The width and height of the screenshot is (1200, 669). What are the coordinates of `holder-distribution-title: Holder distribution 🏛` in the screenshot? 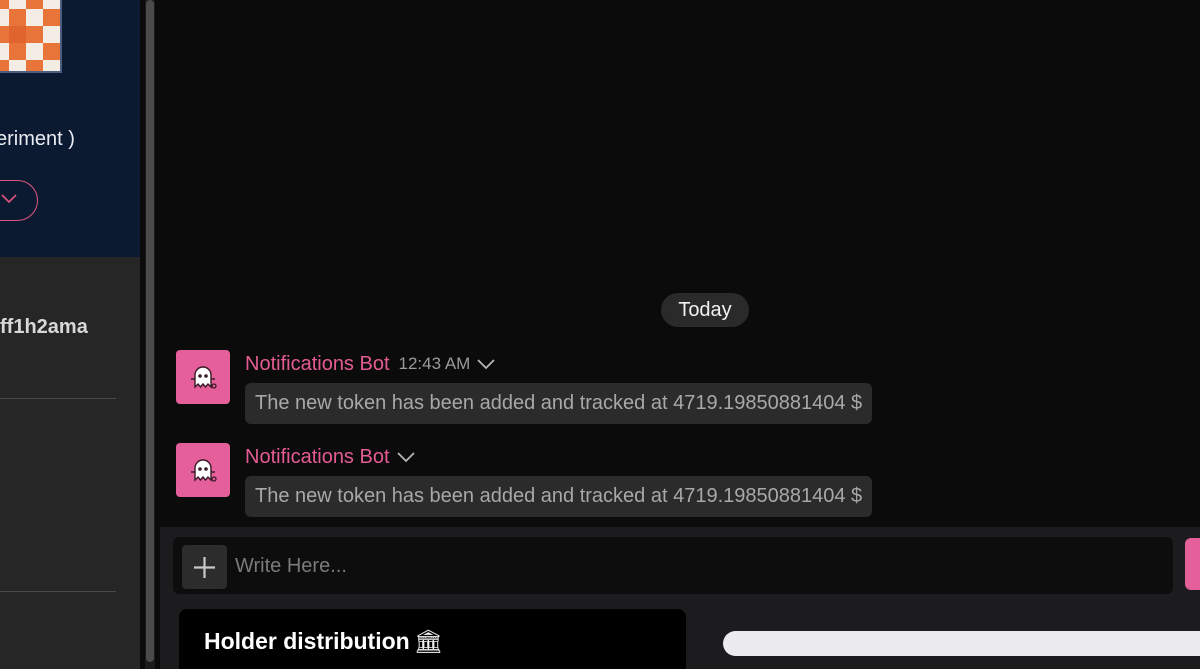 It's located at (323, 641).